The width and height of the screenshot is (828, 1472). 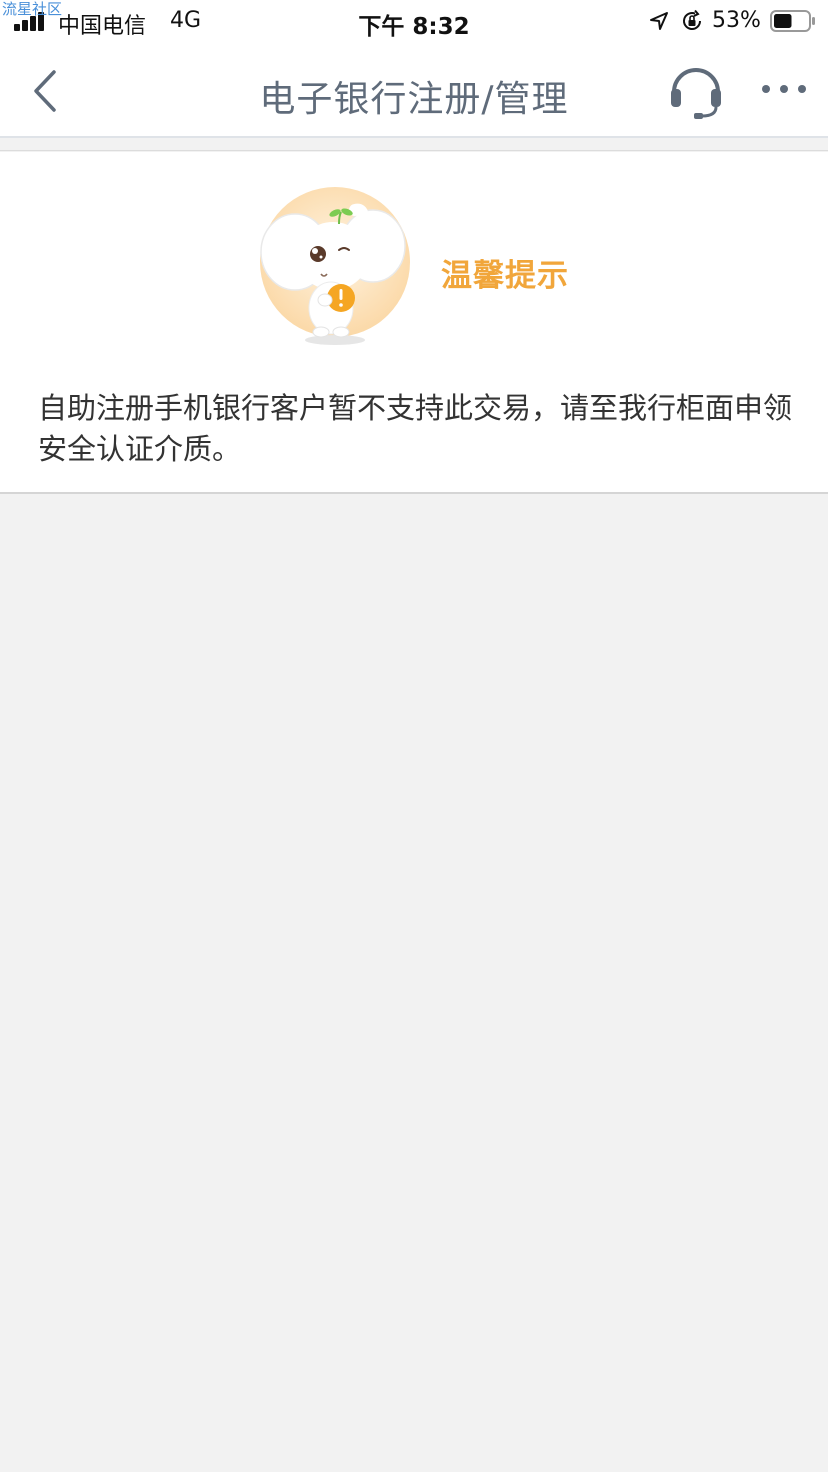 I want to click on status-bar: 中国电信 4G 下午 8:32 53% 流星社区, so click(x=414, y=22).